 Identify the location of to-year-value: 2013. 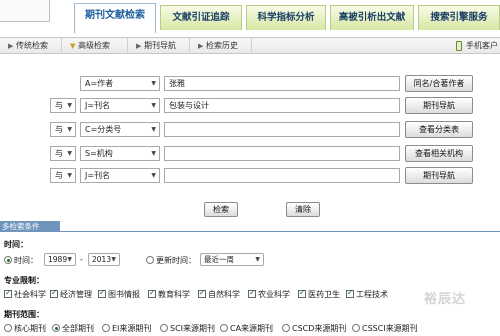
(102, 259).